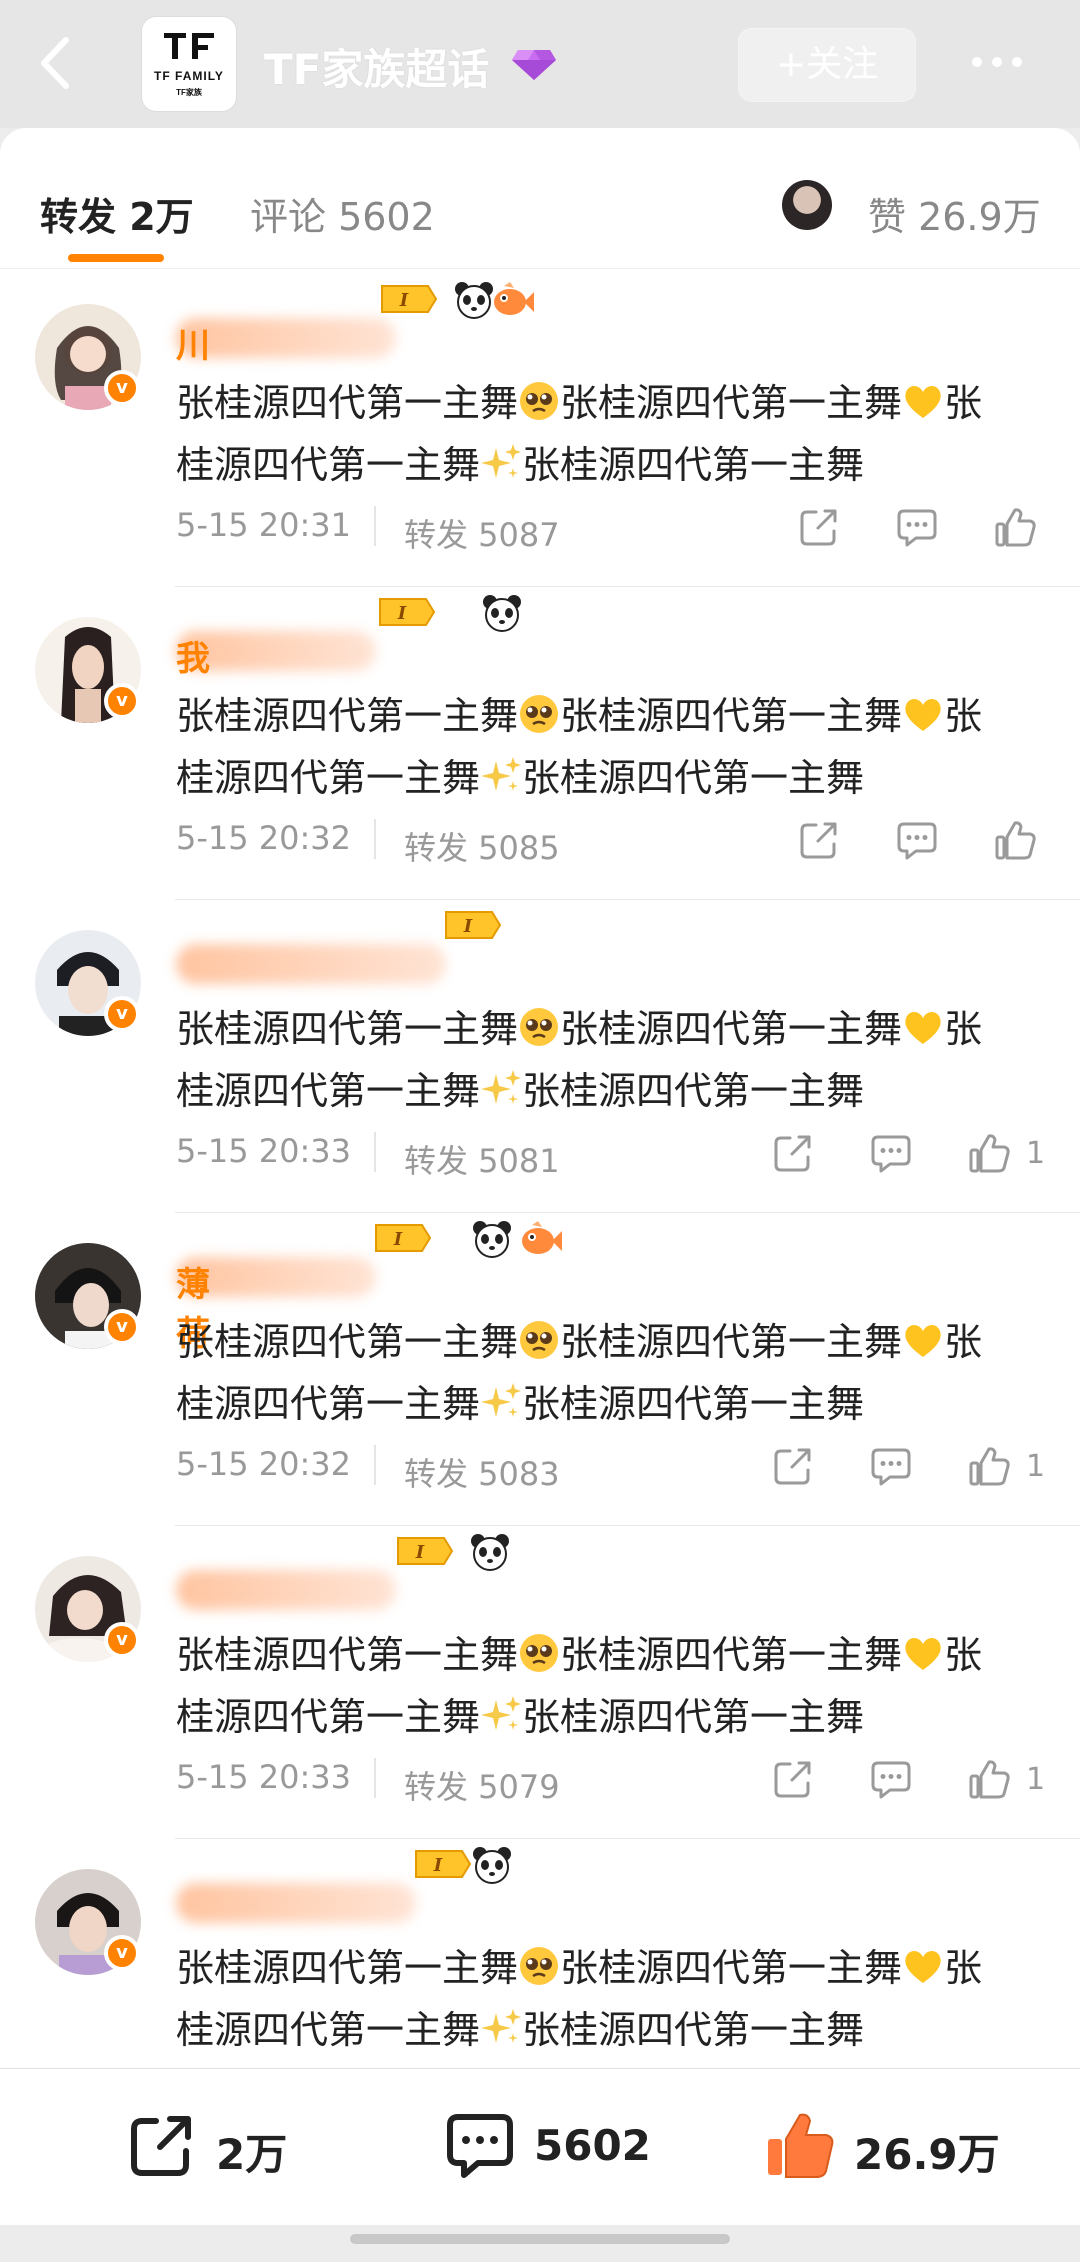 This screenshot has width=1080, height=2262. I want to click on bottom-comment-count: 5602, so click(592, 2145).